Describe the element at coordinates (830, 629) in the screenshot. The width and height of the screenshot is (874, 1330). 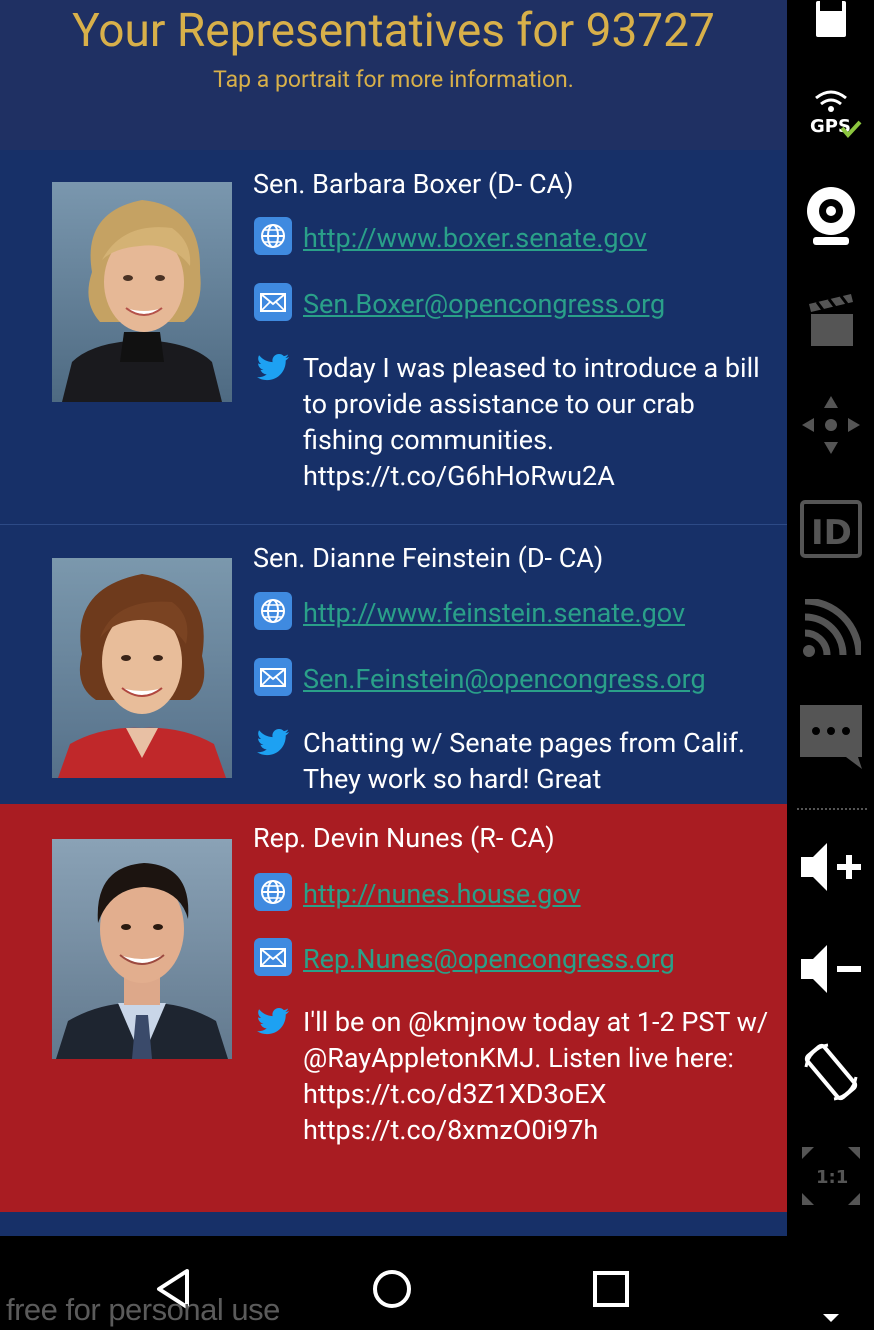
I see `cast-icon` at that location.